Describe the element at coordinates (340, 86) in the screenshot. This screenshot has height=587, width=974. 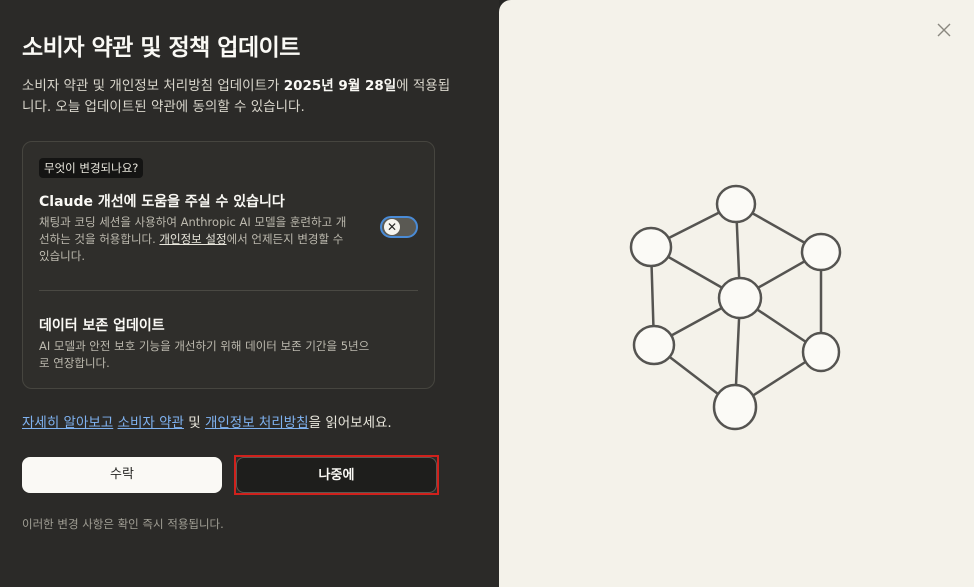
I see `effective-date: 2025년 9월 28일` at that location.